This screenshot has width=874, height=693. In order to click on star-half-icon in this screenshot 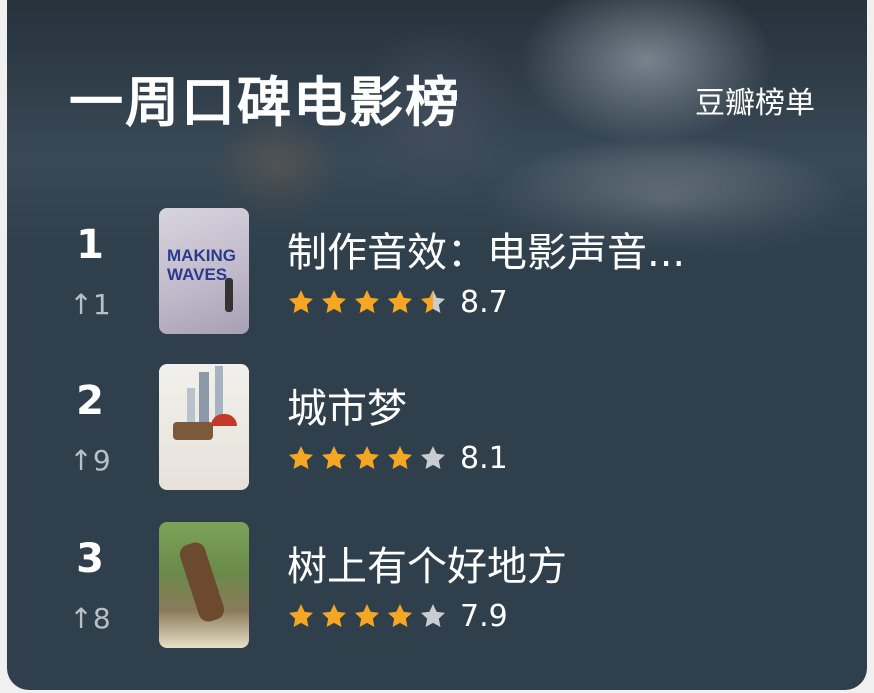, I will do `click(433, 301)`.